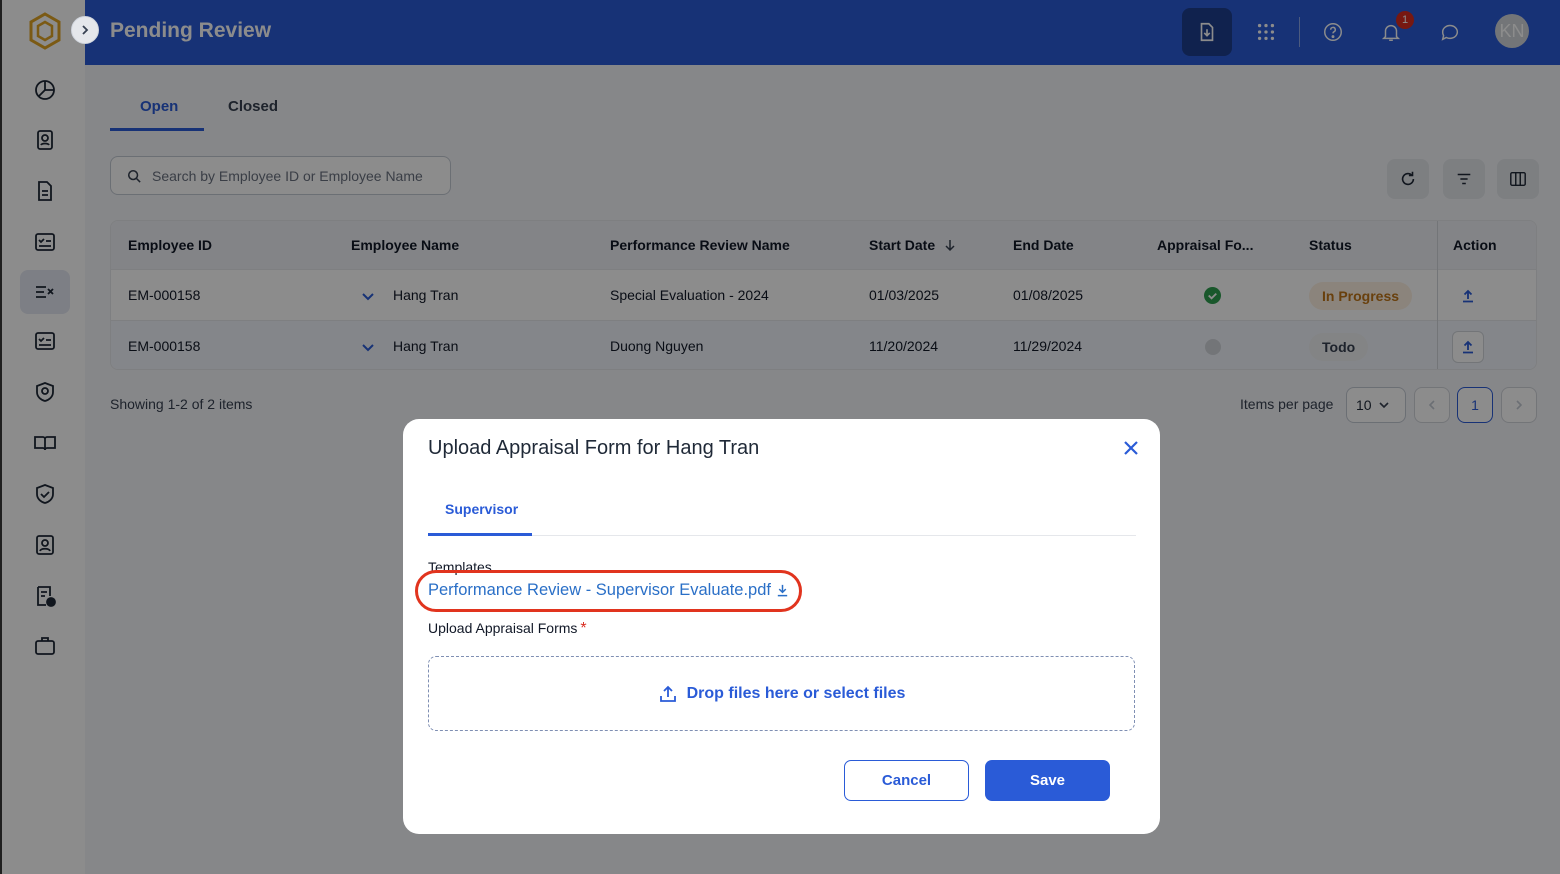  What do you see at coordinates (1047, 780) in the screenshot?
I see `save-button: Save` at bounding box center [1047, 780].